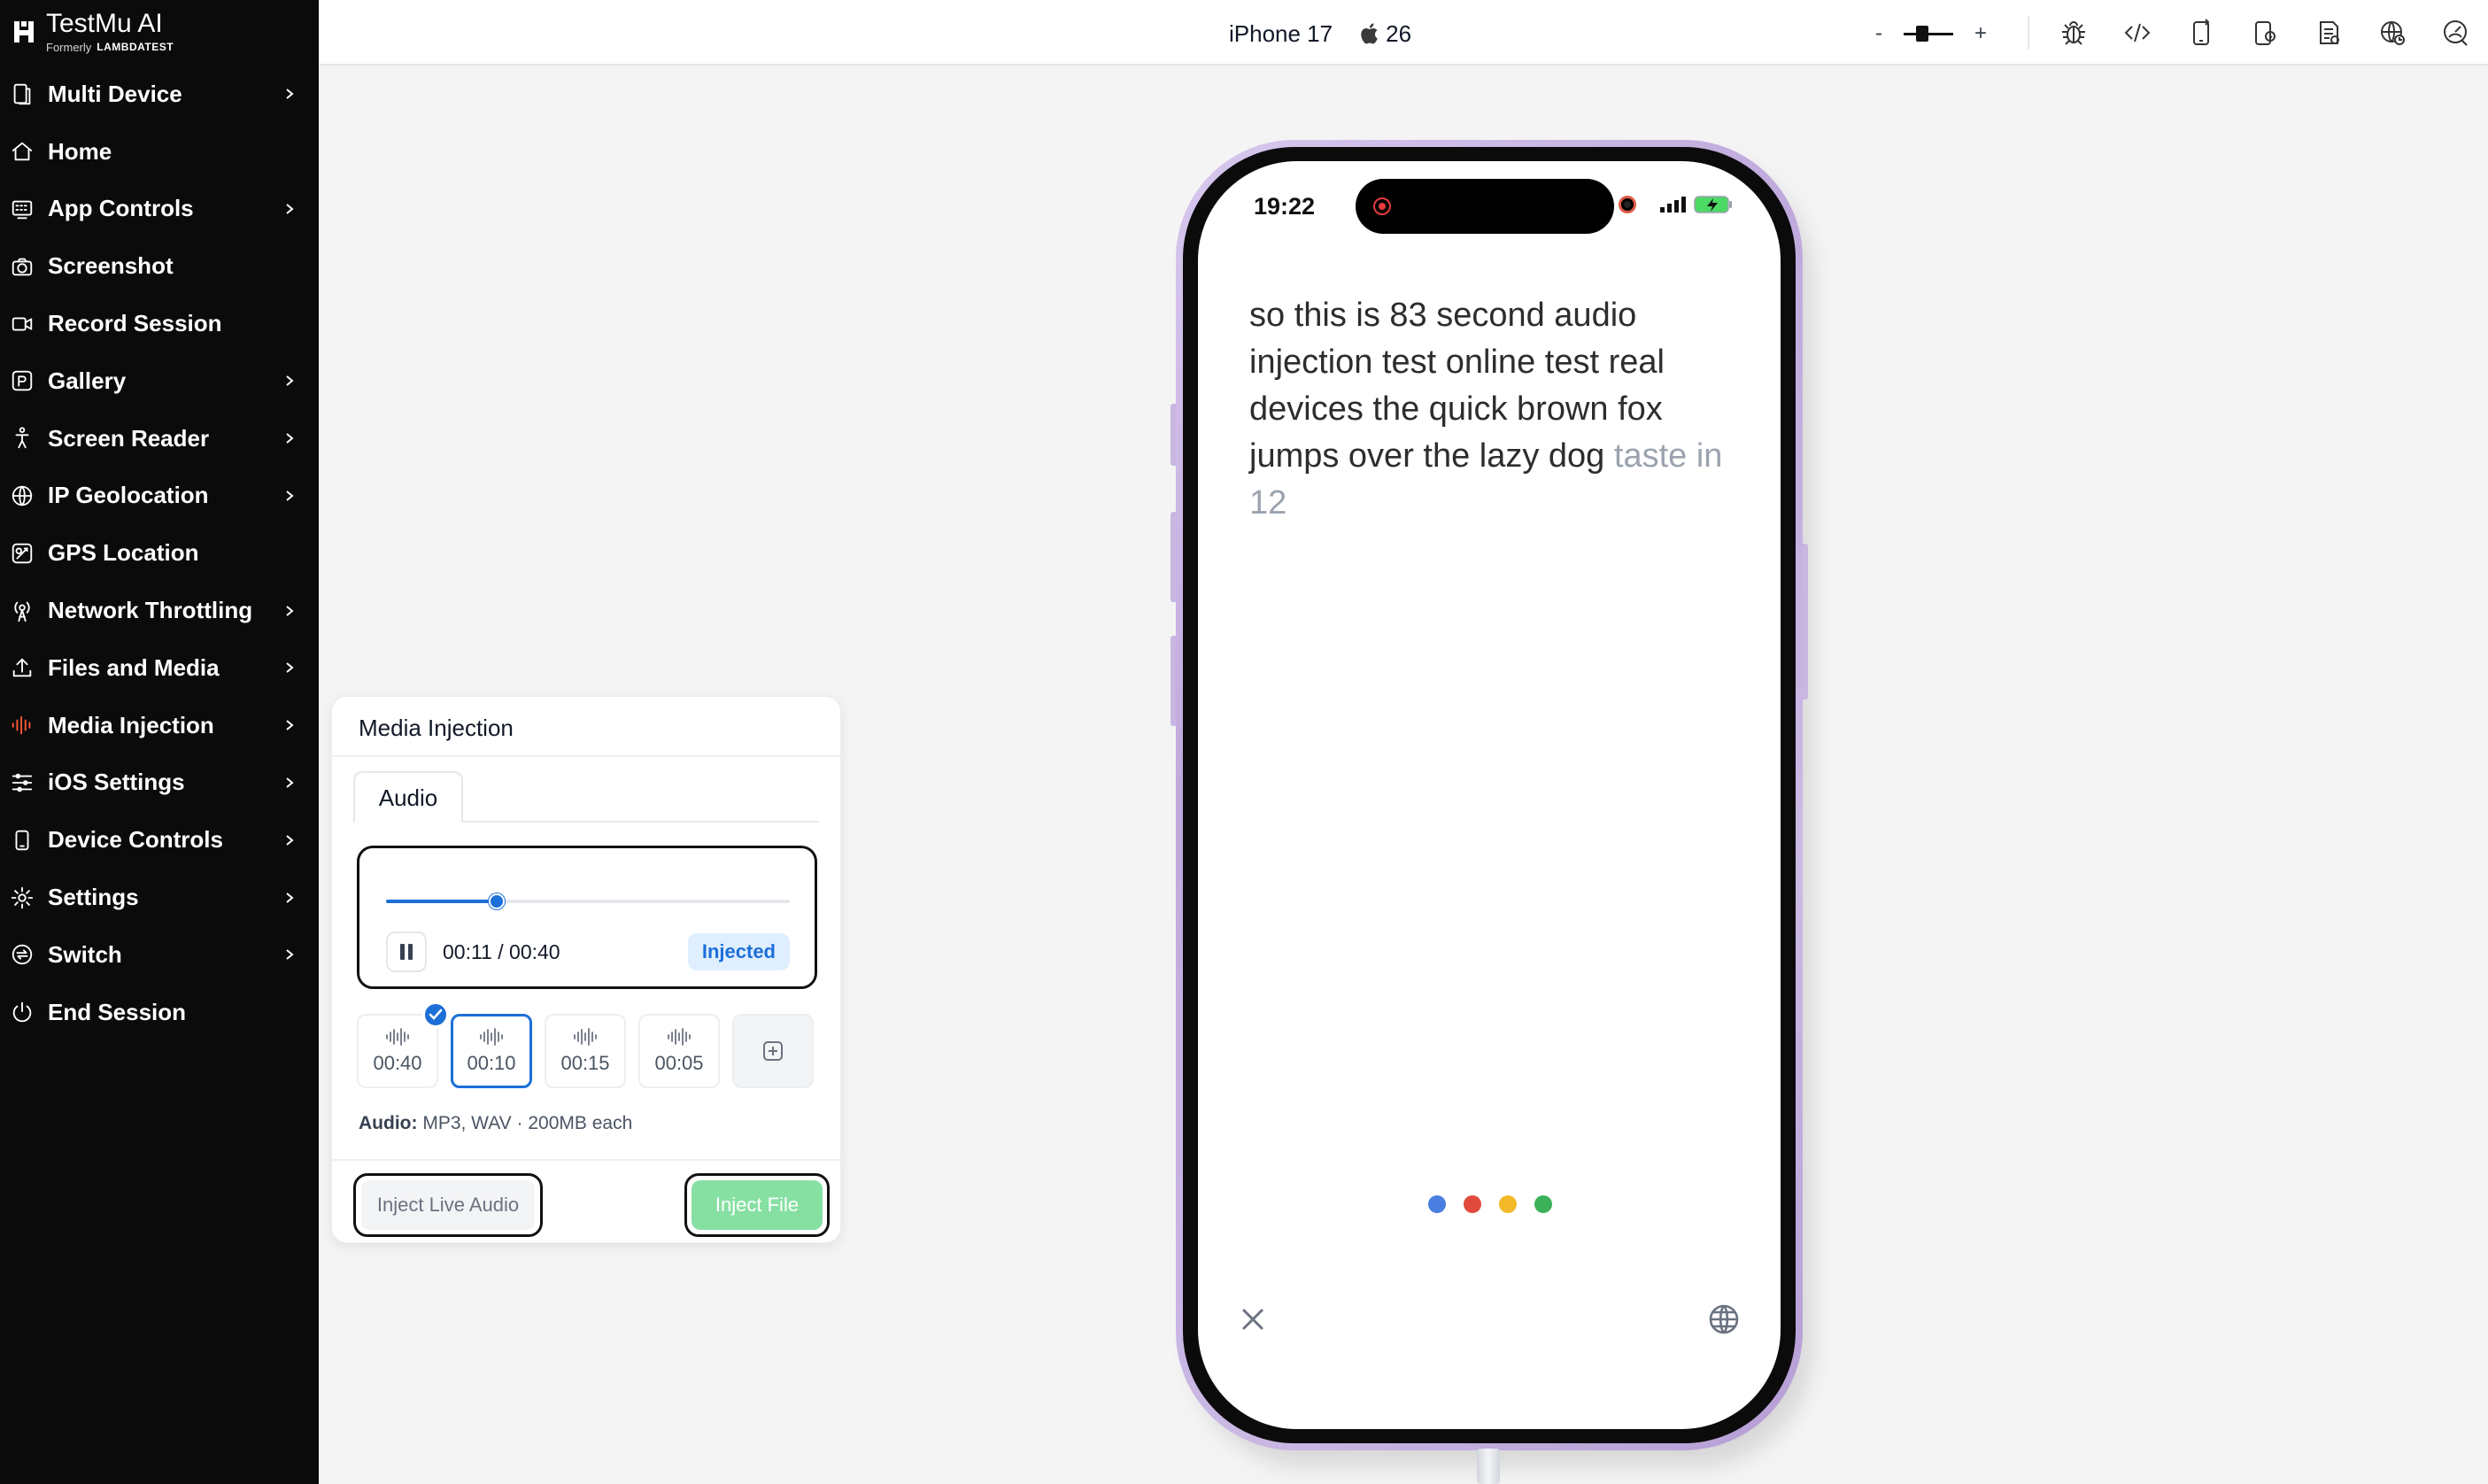 This screenshot has height=1484, width=2488. Describe the element at coordinates (1382, 206) in the screenshot. I see `recording-indicator-icon` at that location.